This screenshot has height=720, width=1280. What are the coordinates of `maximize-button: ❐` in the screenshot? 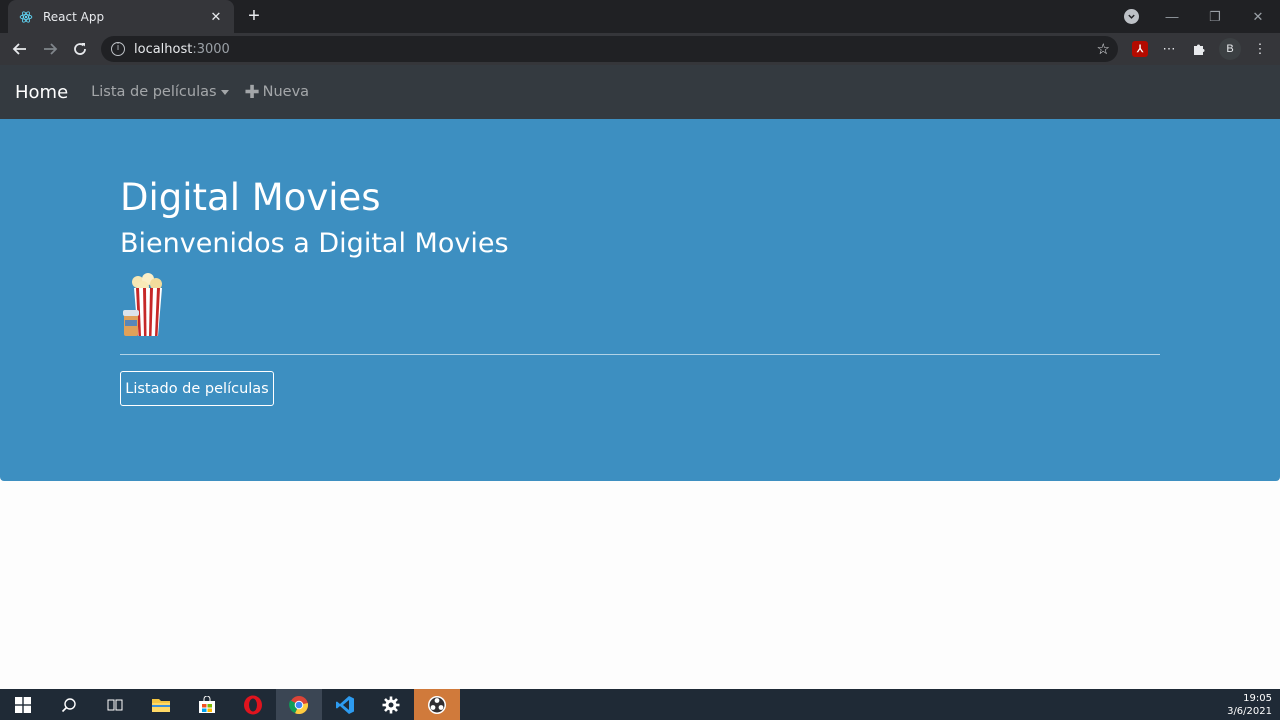 It's located at (1215, 16).